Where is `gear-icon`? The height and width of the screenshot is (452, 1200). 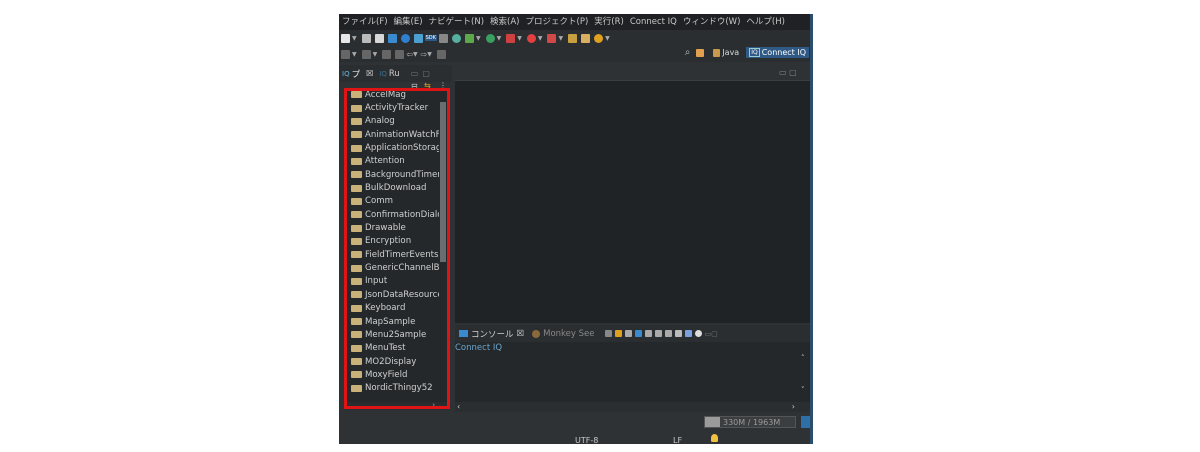 gear-icon is located at coordinates (698, 333).